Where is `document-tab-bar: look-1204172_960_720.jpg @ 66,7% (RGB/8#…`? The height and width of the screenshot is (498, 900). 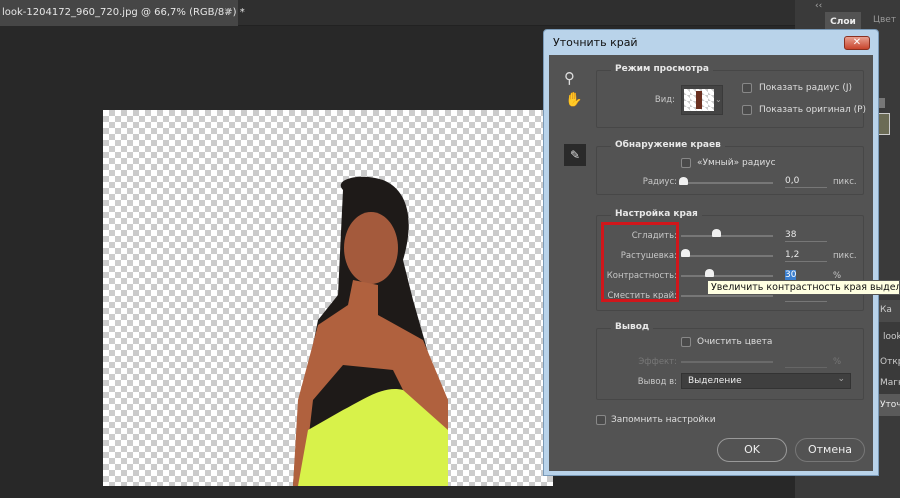
document-tab-bar: look-1204172_960_720.jpg @ 66,7% (RGB/8#… is located at coordinates (397, 13).